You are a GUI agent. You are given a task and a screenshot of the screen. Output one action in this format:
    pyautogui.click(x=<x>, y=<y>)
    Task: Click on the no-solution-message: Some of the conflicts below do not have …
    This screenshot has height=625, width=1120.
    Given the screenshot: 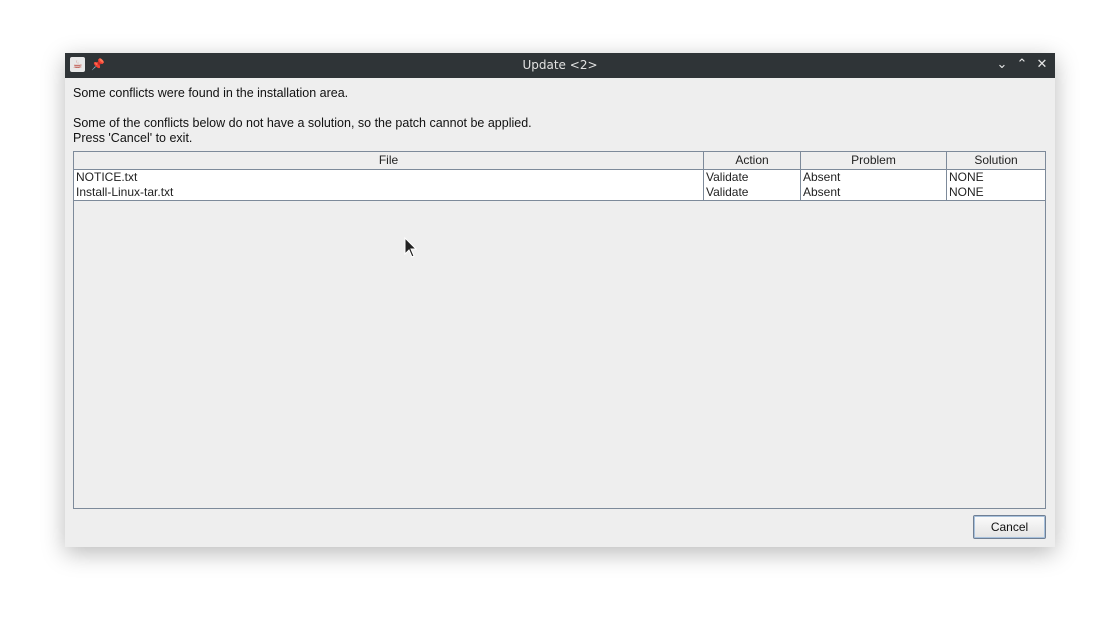 What is the action you would take?
    pyautogui.click(x=302, y=123)
    